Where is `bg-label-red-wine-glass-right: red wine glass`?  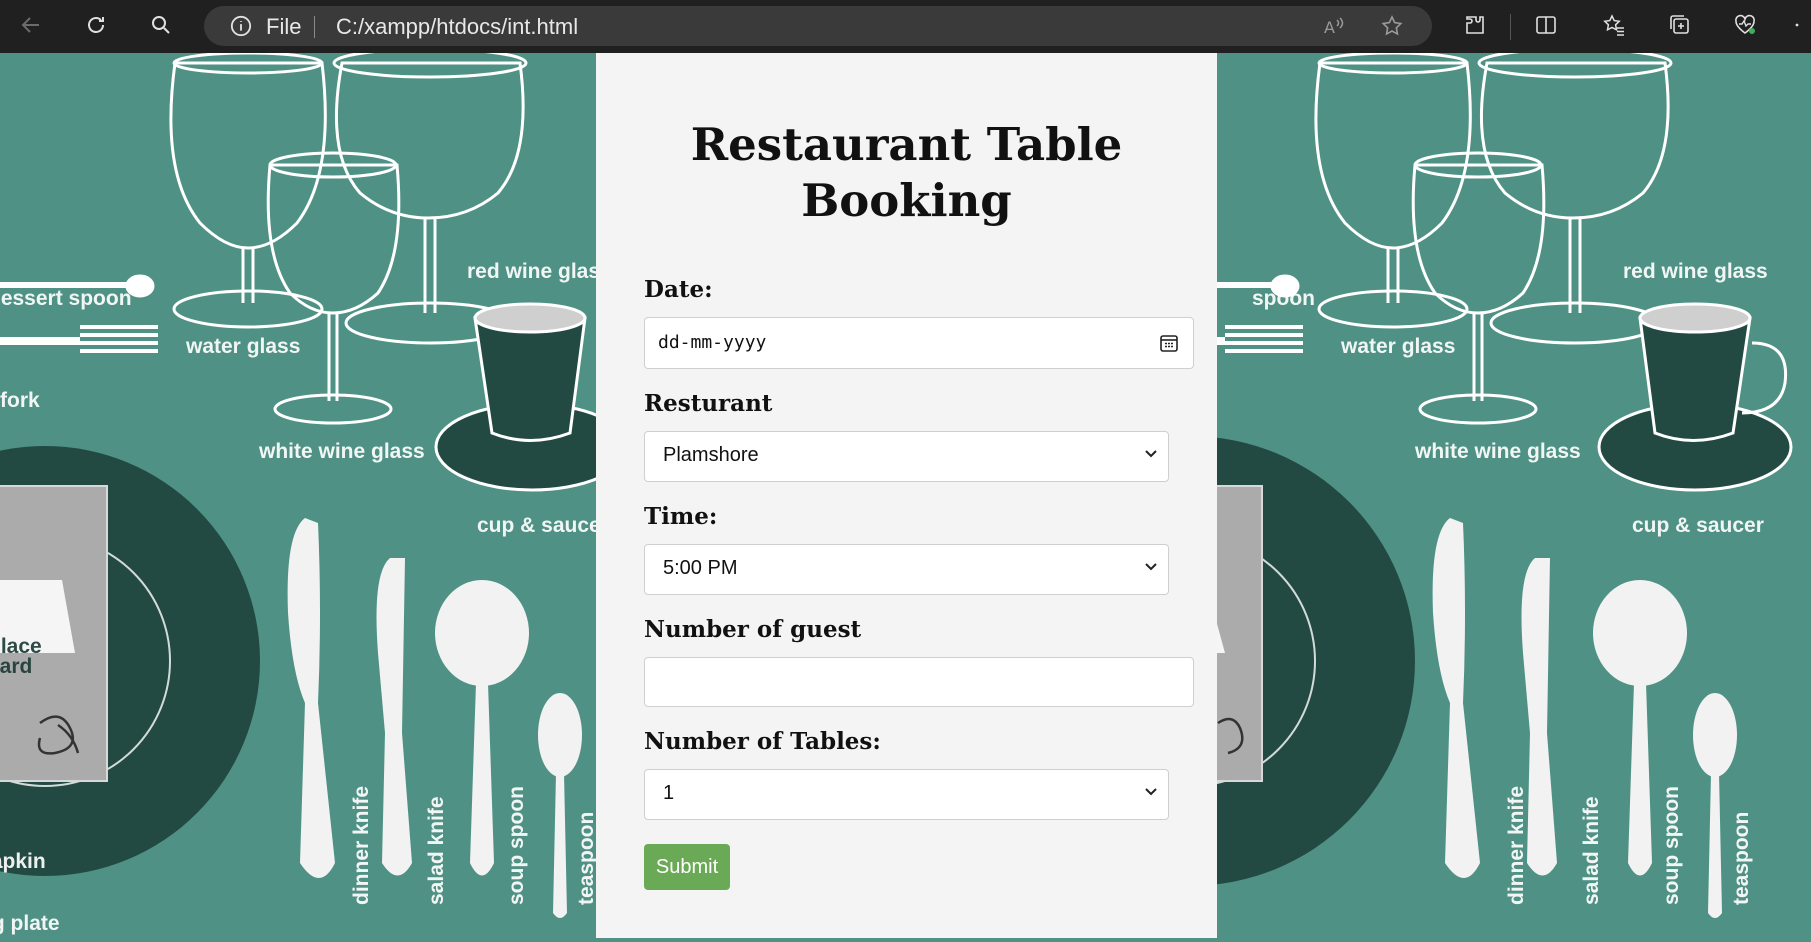 bg-label-red-wine-glass-right: red wine glass is located at coordinates (1695, 271).